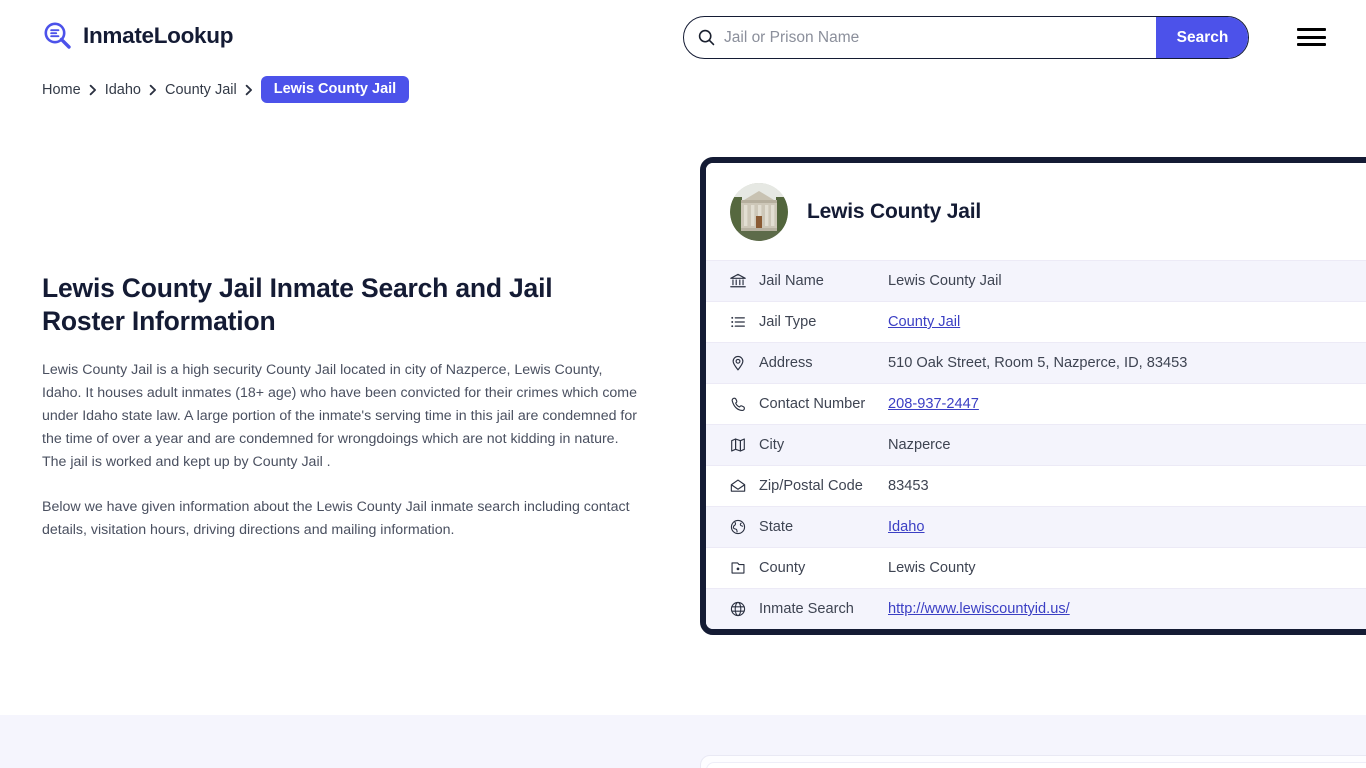 This screenshot has height=768, width=1366. I want to click on table-row: City Nazperce, so click(1036, 444).